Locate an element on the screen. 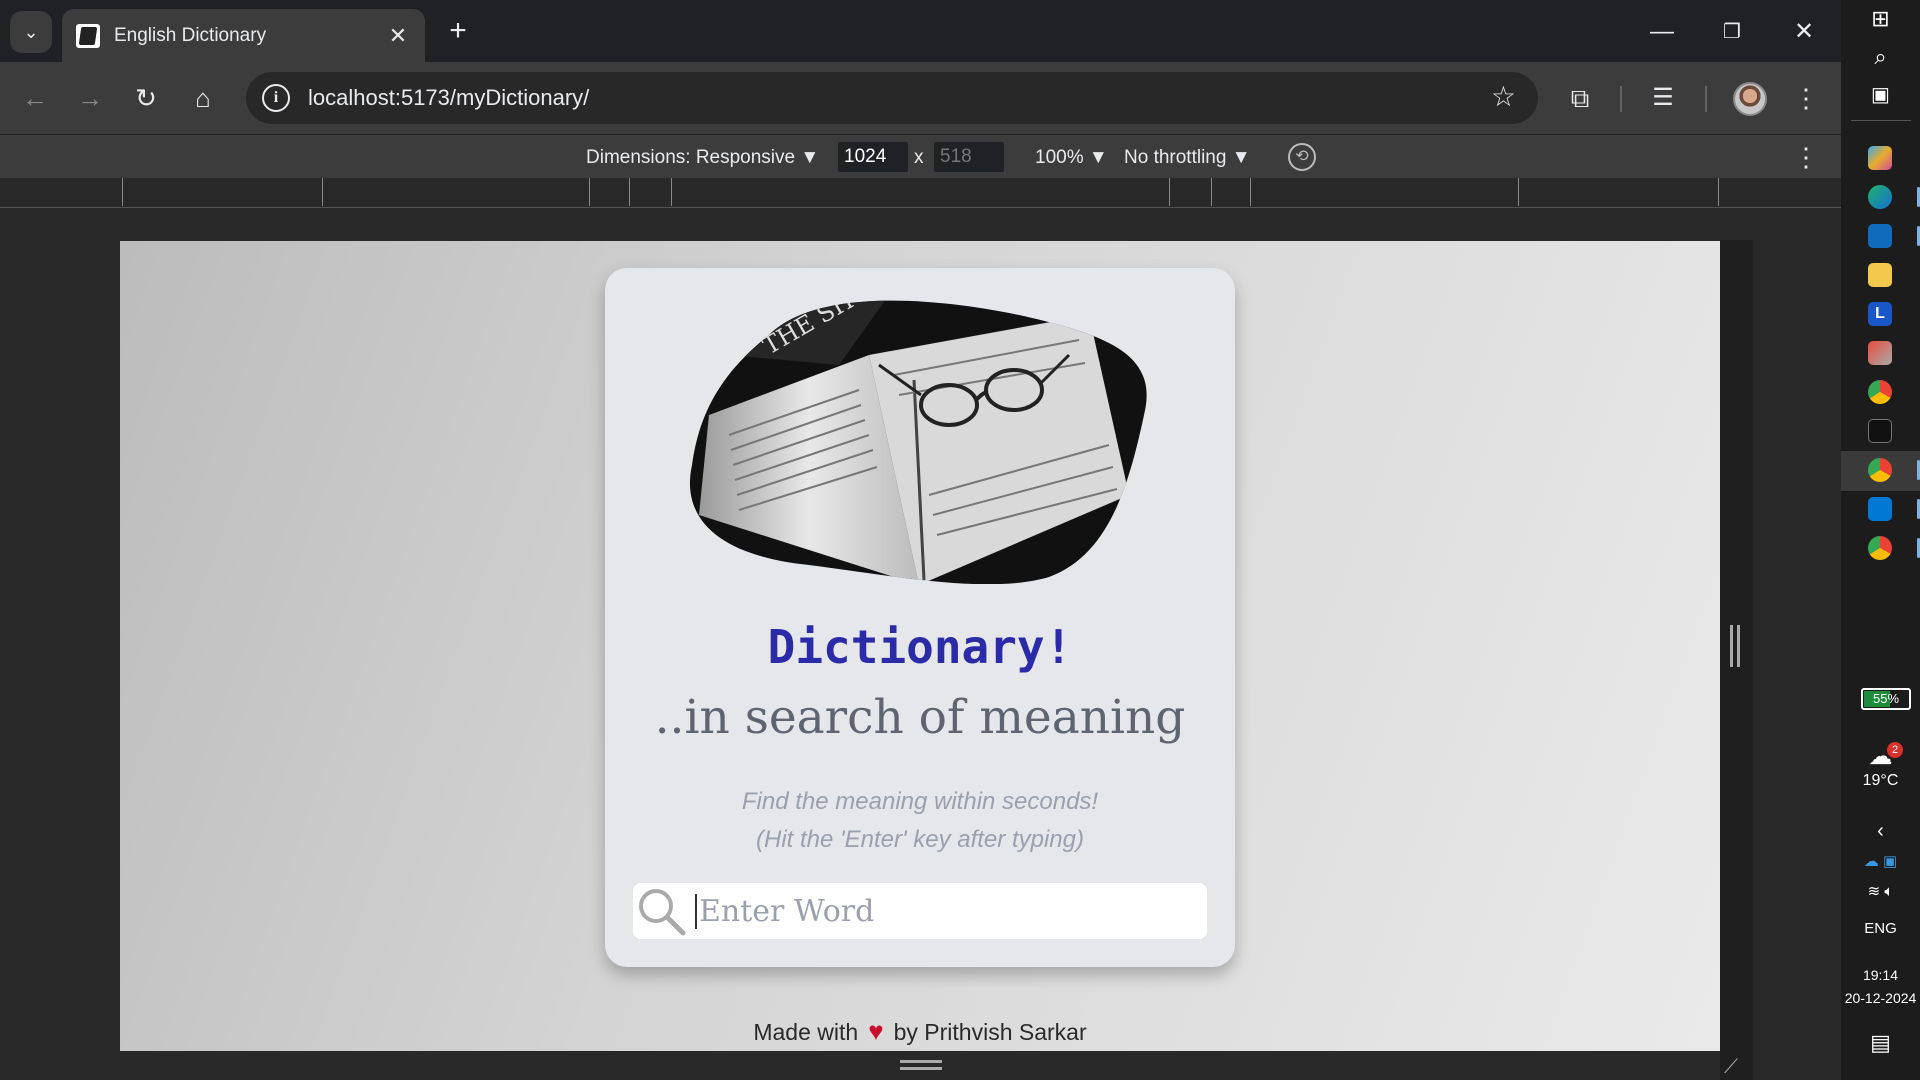  tab-english-dictionary: English Dictionary ✕ is located at coordinates (243, 35).